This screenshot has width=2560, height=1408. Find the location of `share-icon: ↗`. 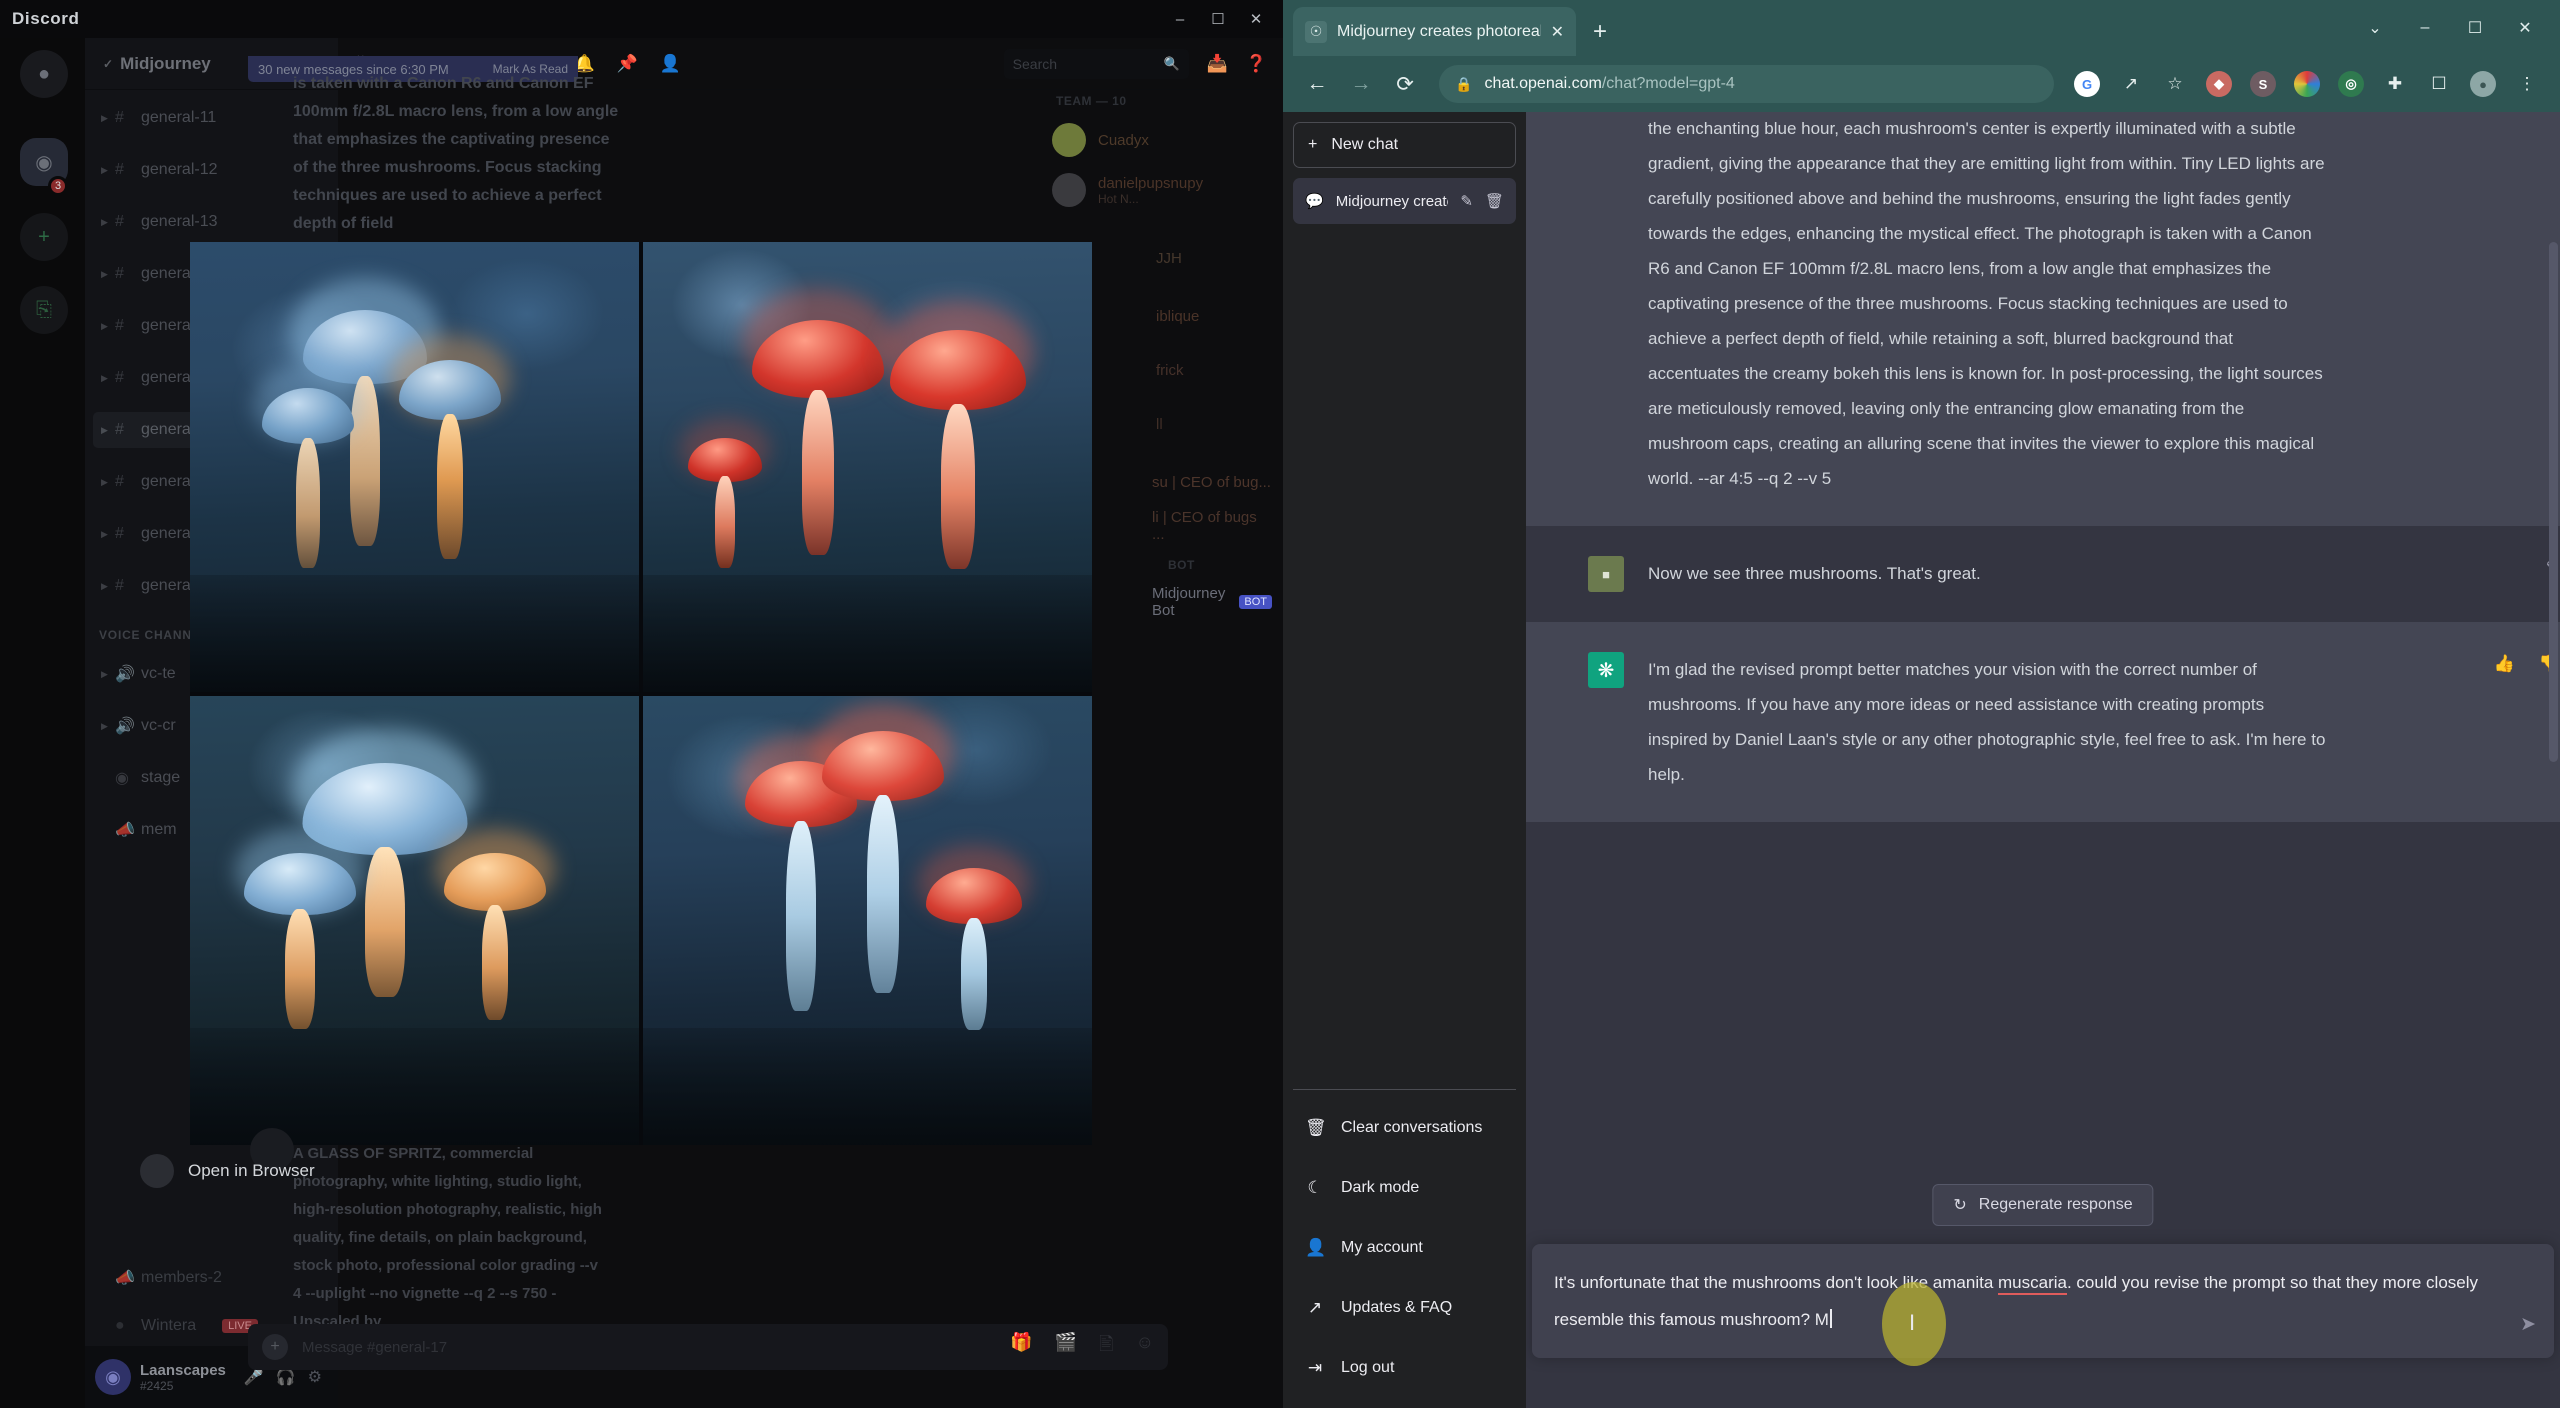

share-icon: ↗ is located at coordinates (2131, 84).